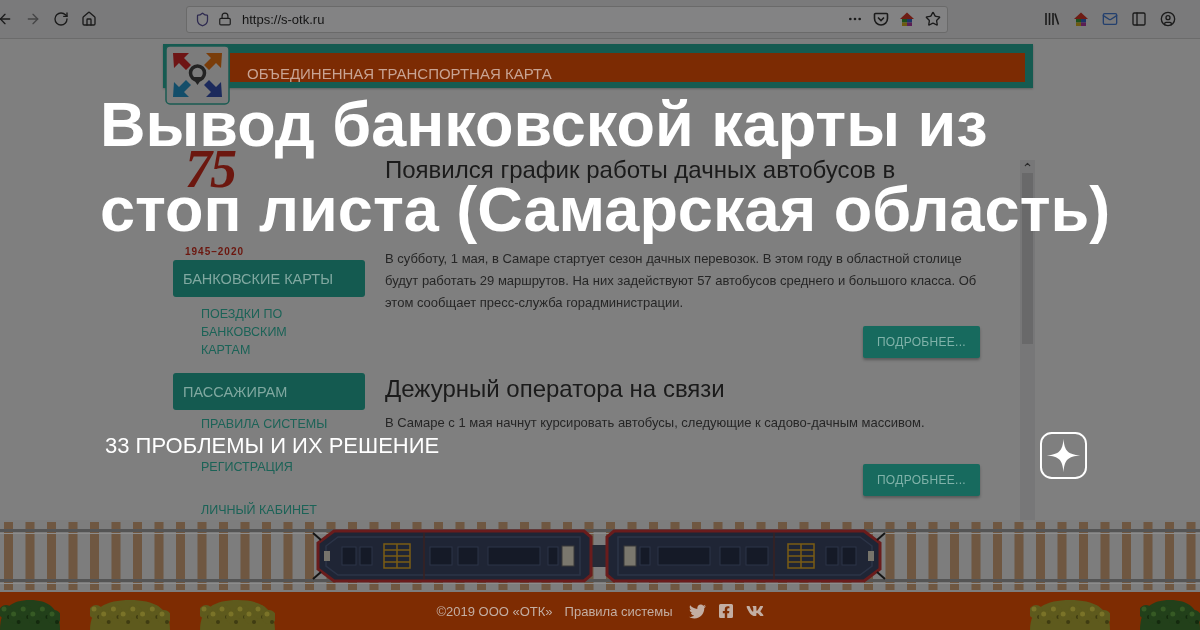  I want to click on news-title: Появился график работы дачных автобусов в, so click(641, 170).